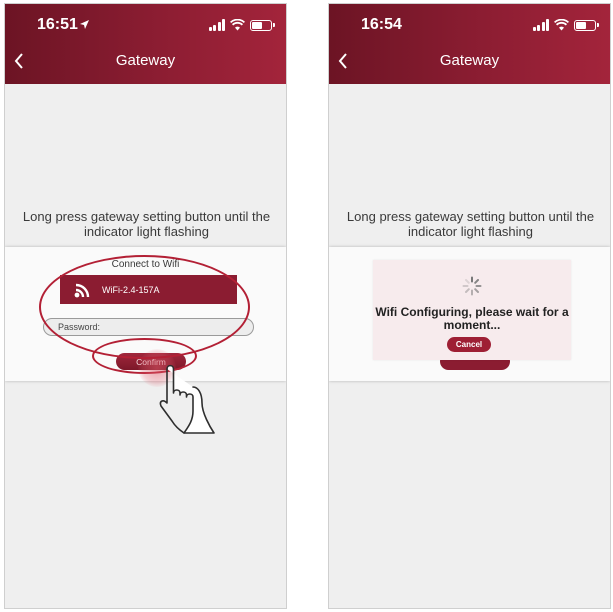  Describe the element at coordinates (187, 399) in the screenshot. I see `hand-pointer-icon` at that location.